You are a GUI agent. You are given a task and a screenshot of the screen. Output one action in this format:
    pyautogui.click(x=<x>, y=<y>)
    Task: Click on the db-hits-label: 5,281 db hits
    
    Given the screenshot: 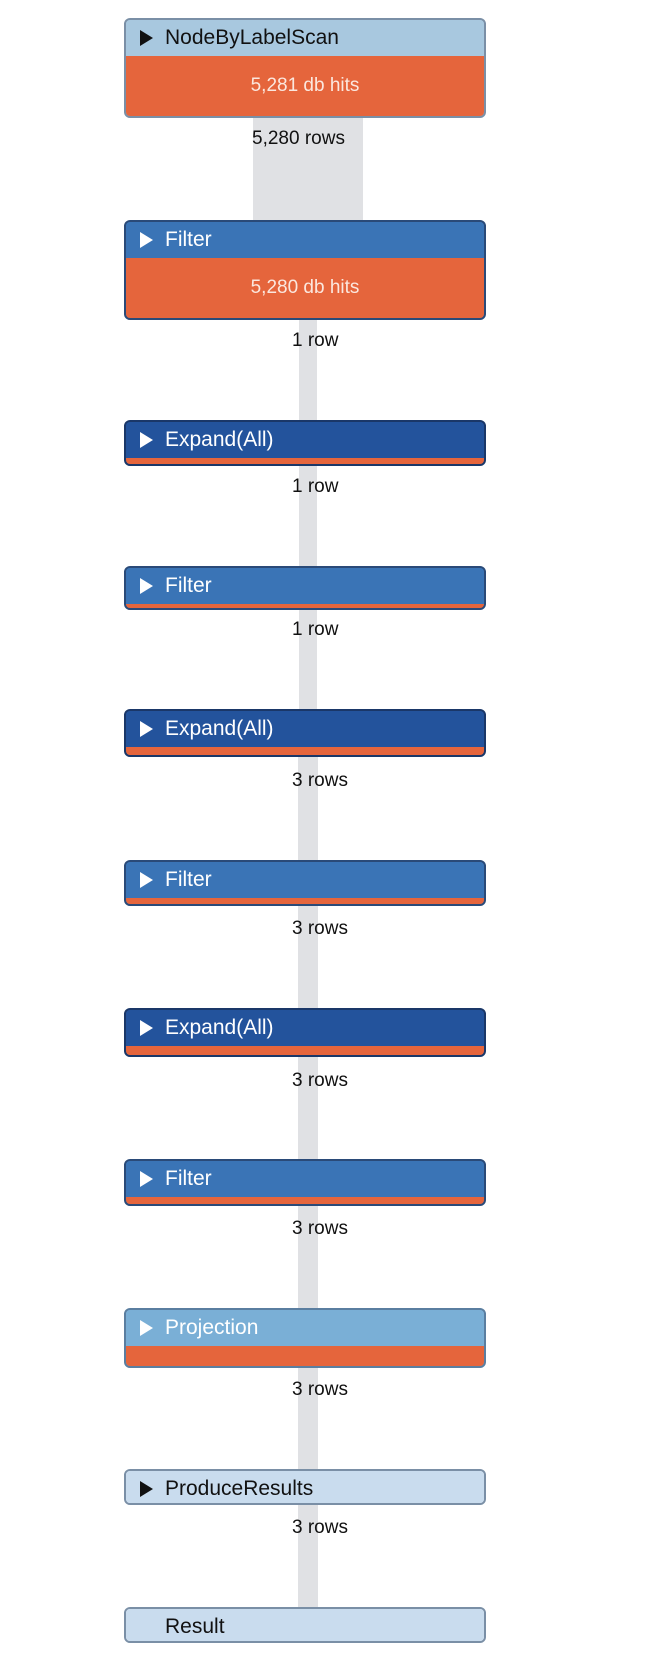 What is the action you would take?
    pyautogui.click(x=305, y=85)
    